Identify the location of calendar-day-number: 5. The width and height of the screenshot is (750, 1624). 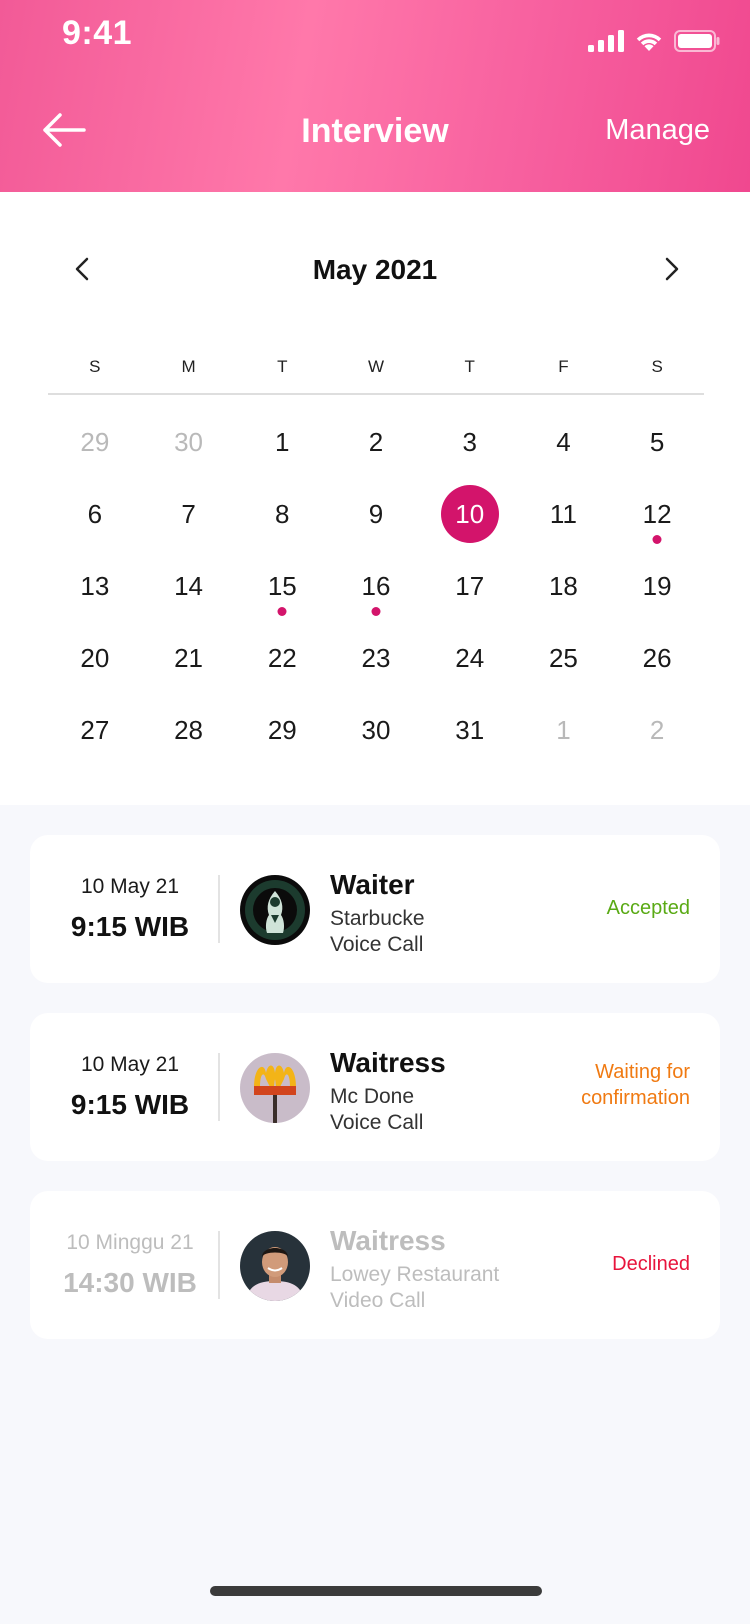
(657, 441).